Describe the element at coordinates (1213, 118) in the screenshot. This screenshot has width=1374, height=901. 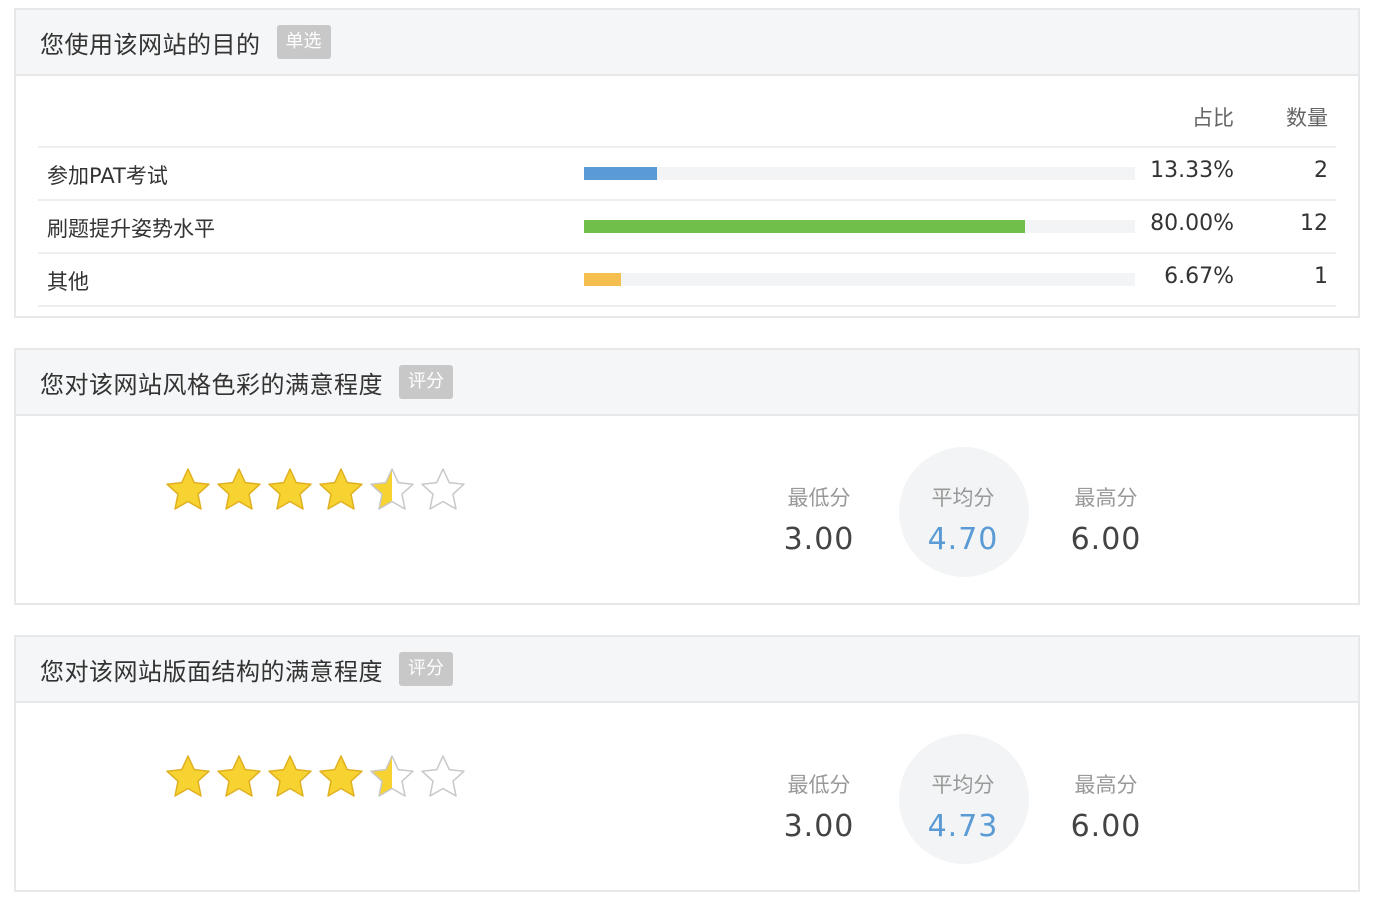
I see `ratio-column-header: 占比` at that location.